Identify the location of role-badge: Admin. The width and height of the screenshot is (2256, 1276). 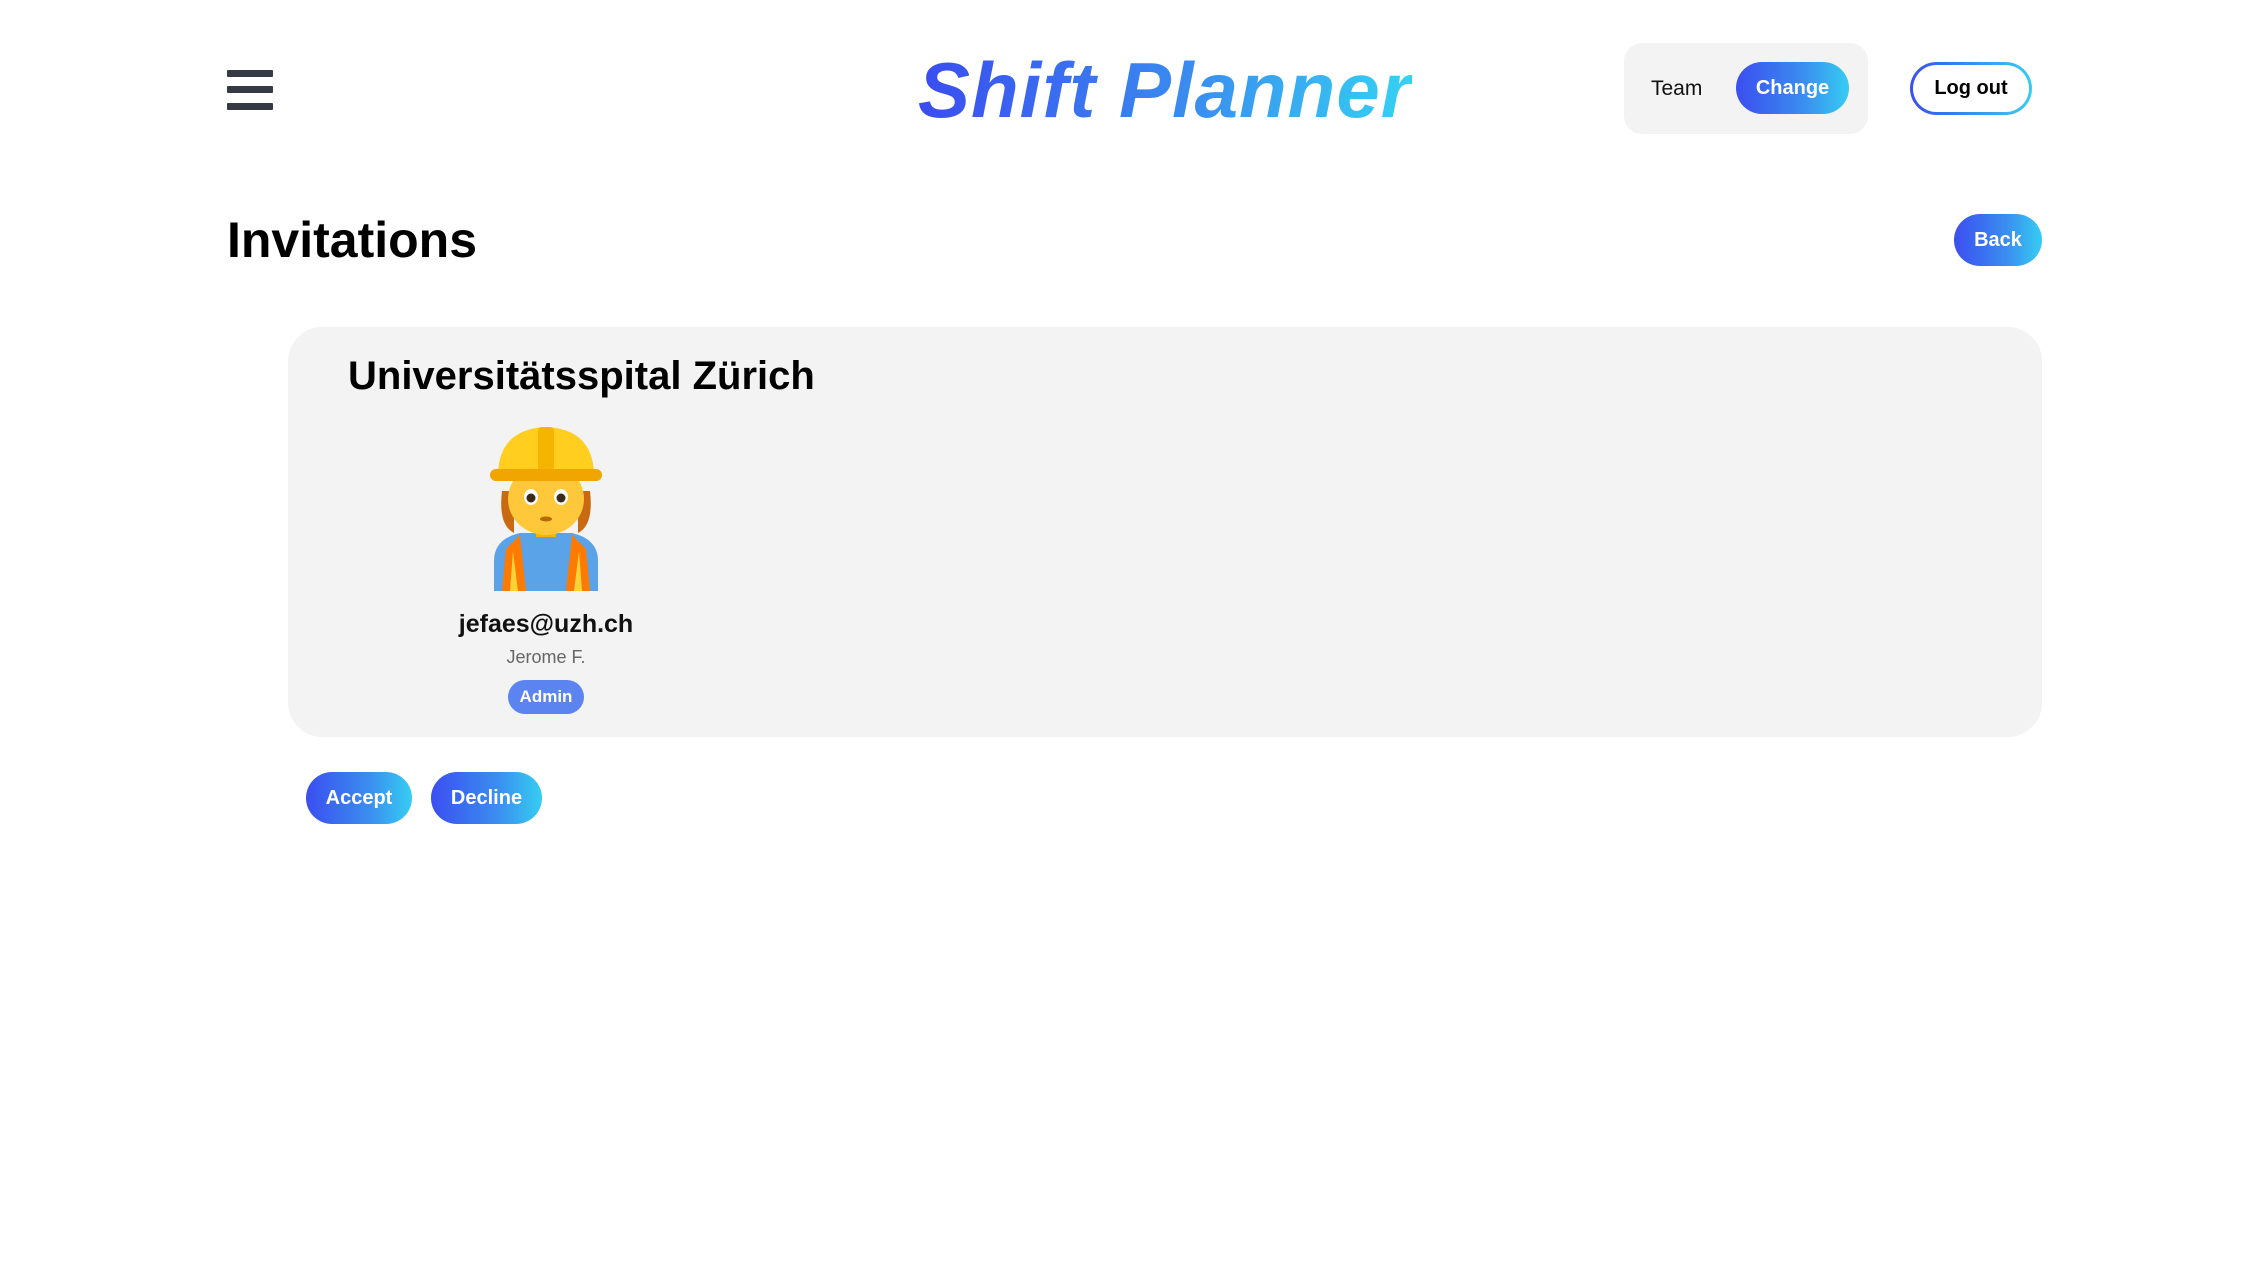
(546, 697).